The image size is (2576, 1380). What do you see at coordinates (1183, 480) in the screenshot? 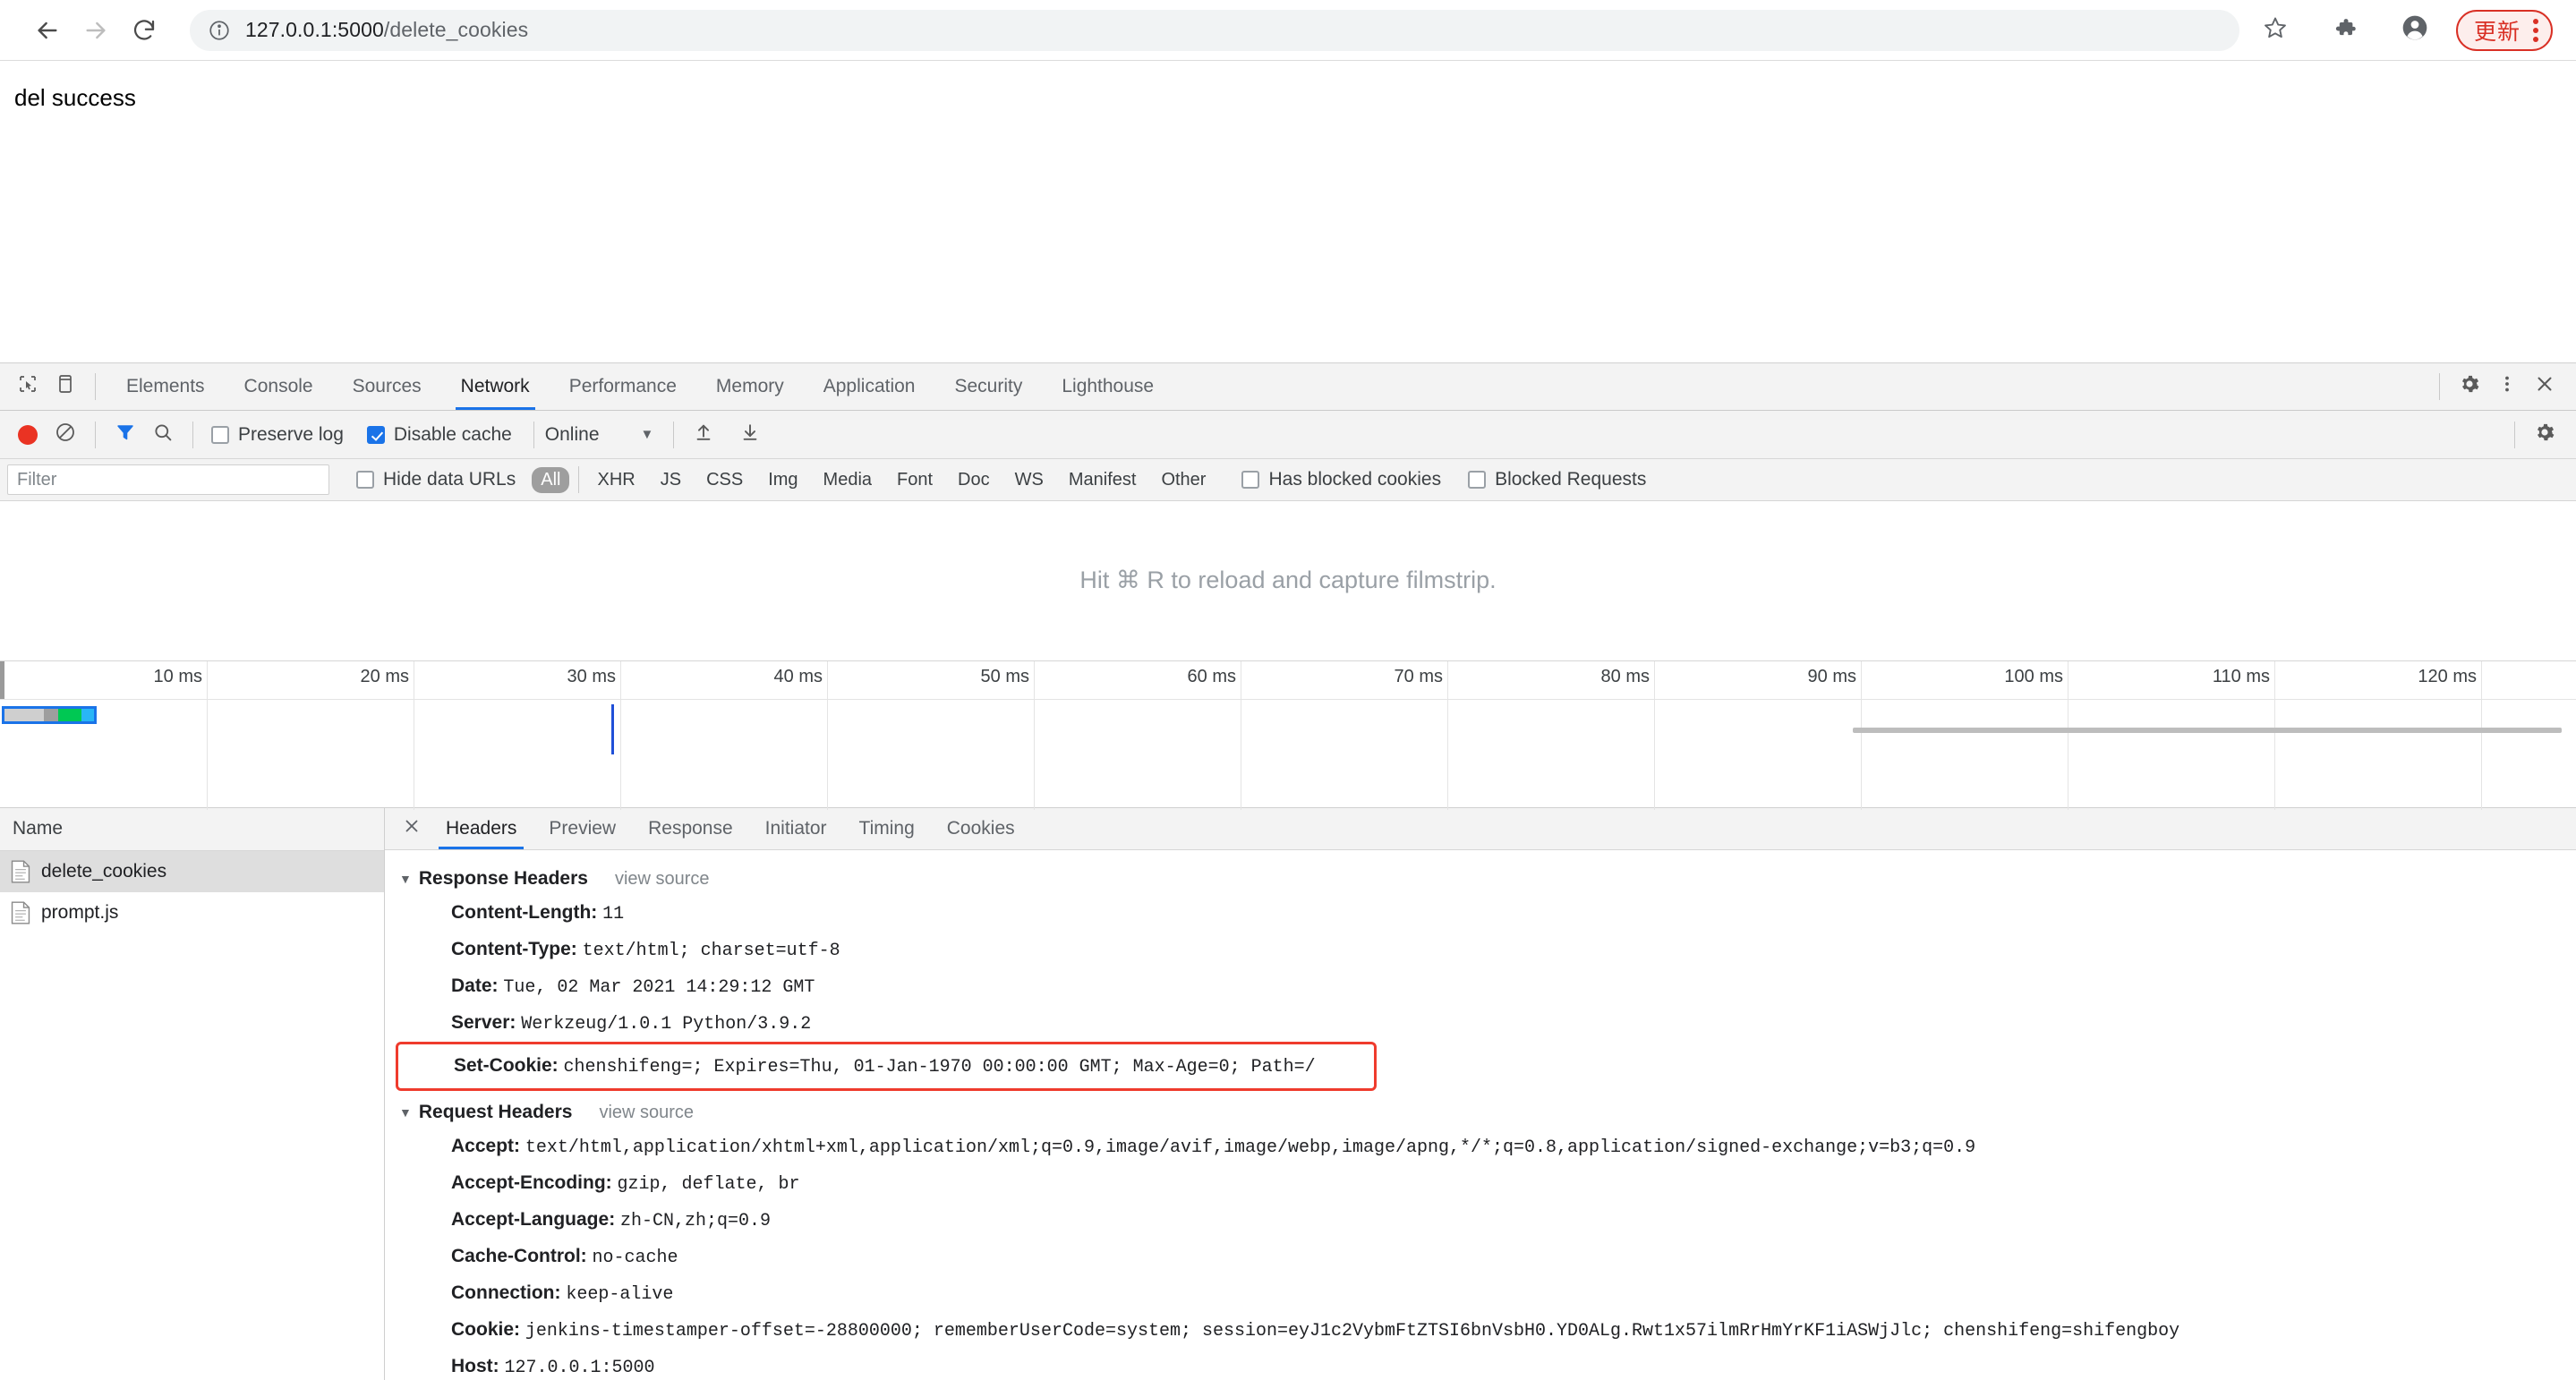
I see `type-filter-other: Other` at bounding box center [1183, 480].